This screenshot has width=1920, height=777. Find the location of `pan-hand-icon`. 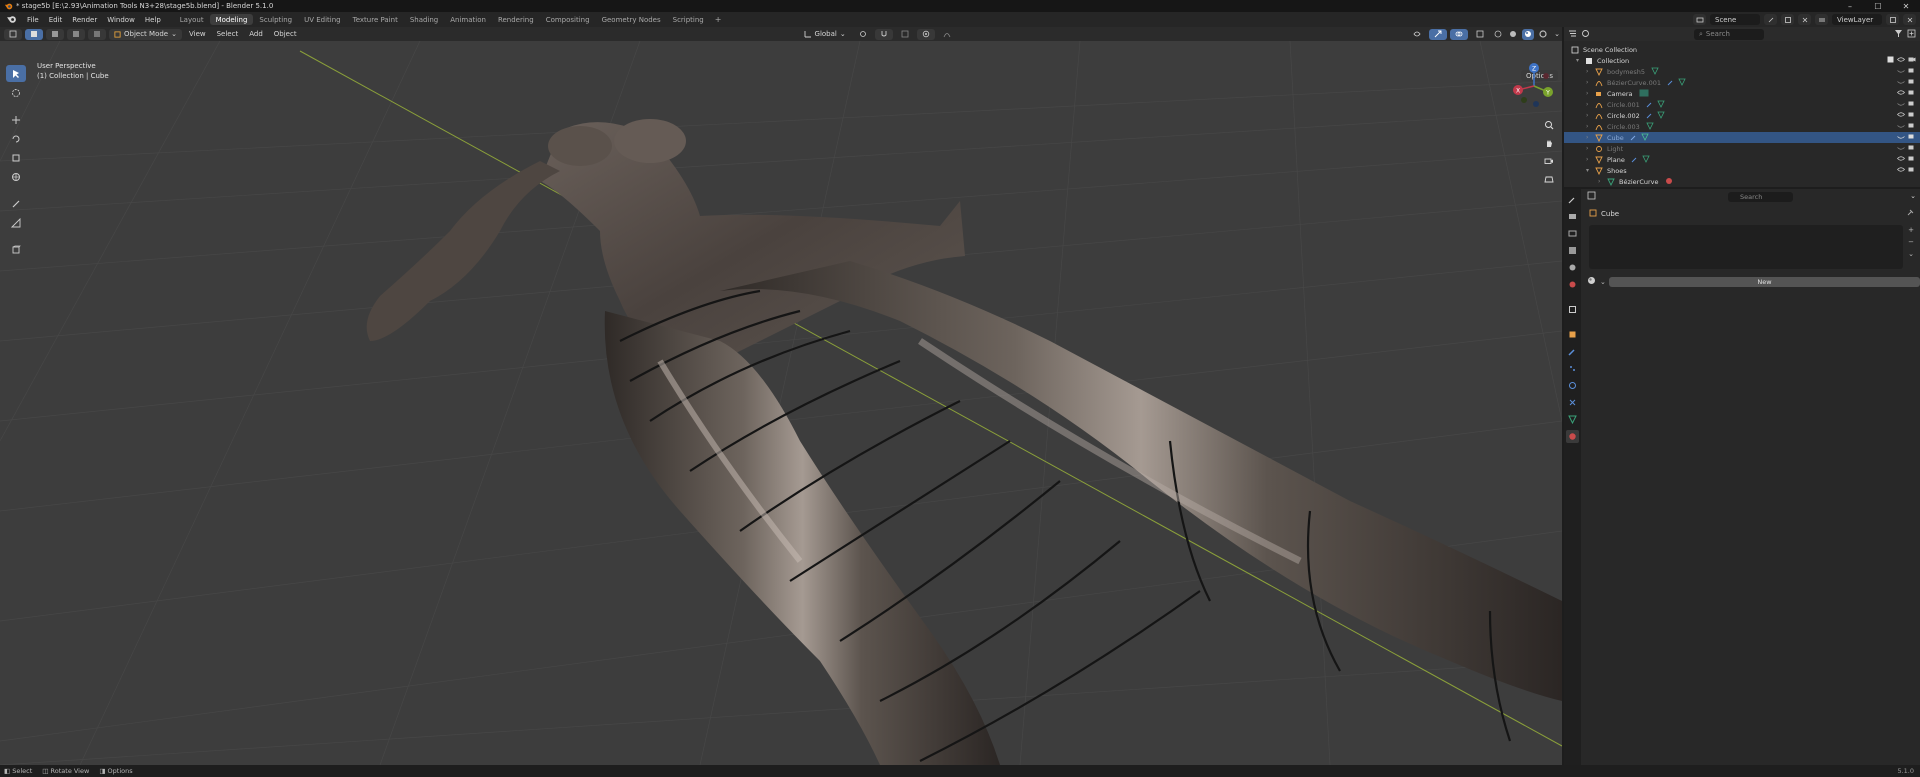

pan-hand-icon is located at coordinates (1548, 143).